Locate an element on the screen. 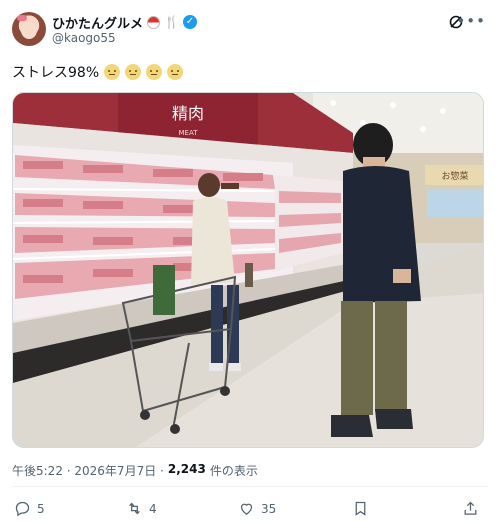 Image resolution: width=500 pixels, height=522 pixels. bookmark-button is located at coordinates (360, 508).